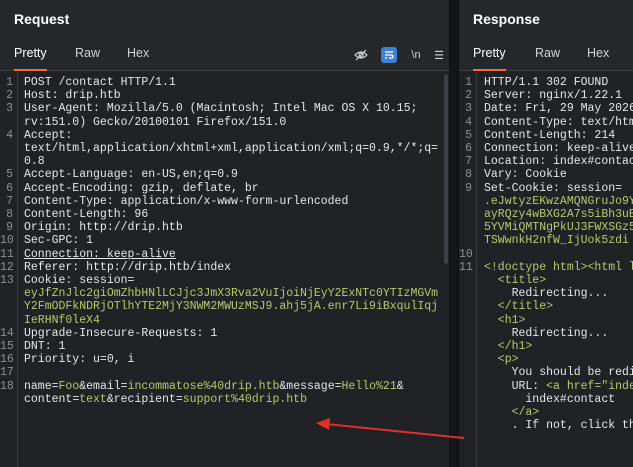  What do you see at coordinates (446, 169) in the screenshot?
I see `request-scrollbar` at bounding box center [446, 169].